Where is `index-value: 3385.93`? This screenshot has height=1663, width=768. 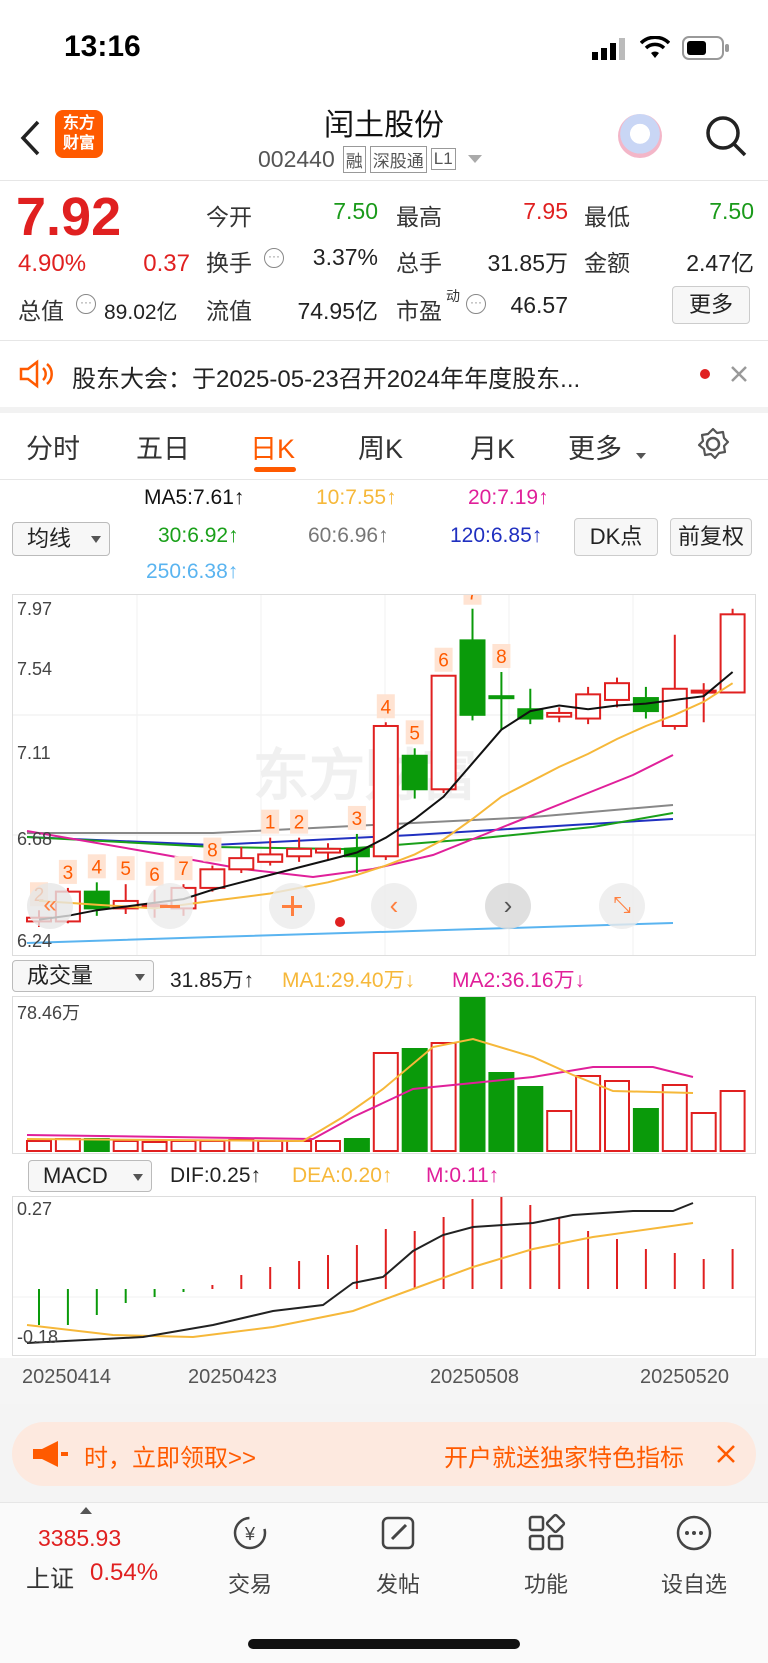
index-value: 3385.93 is located at coordinates (80, 1538).